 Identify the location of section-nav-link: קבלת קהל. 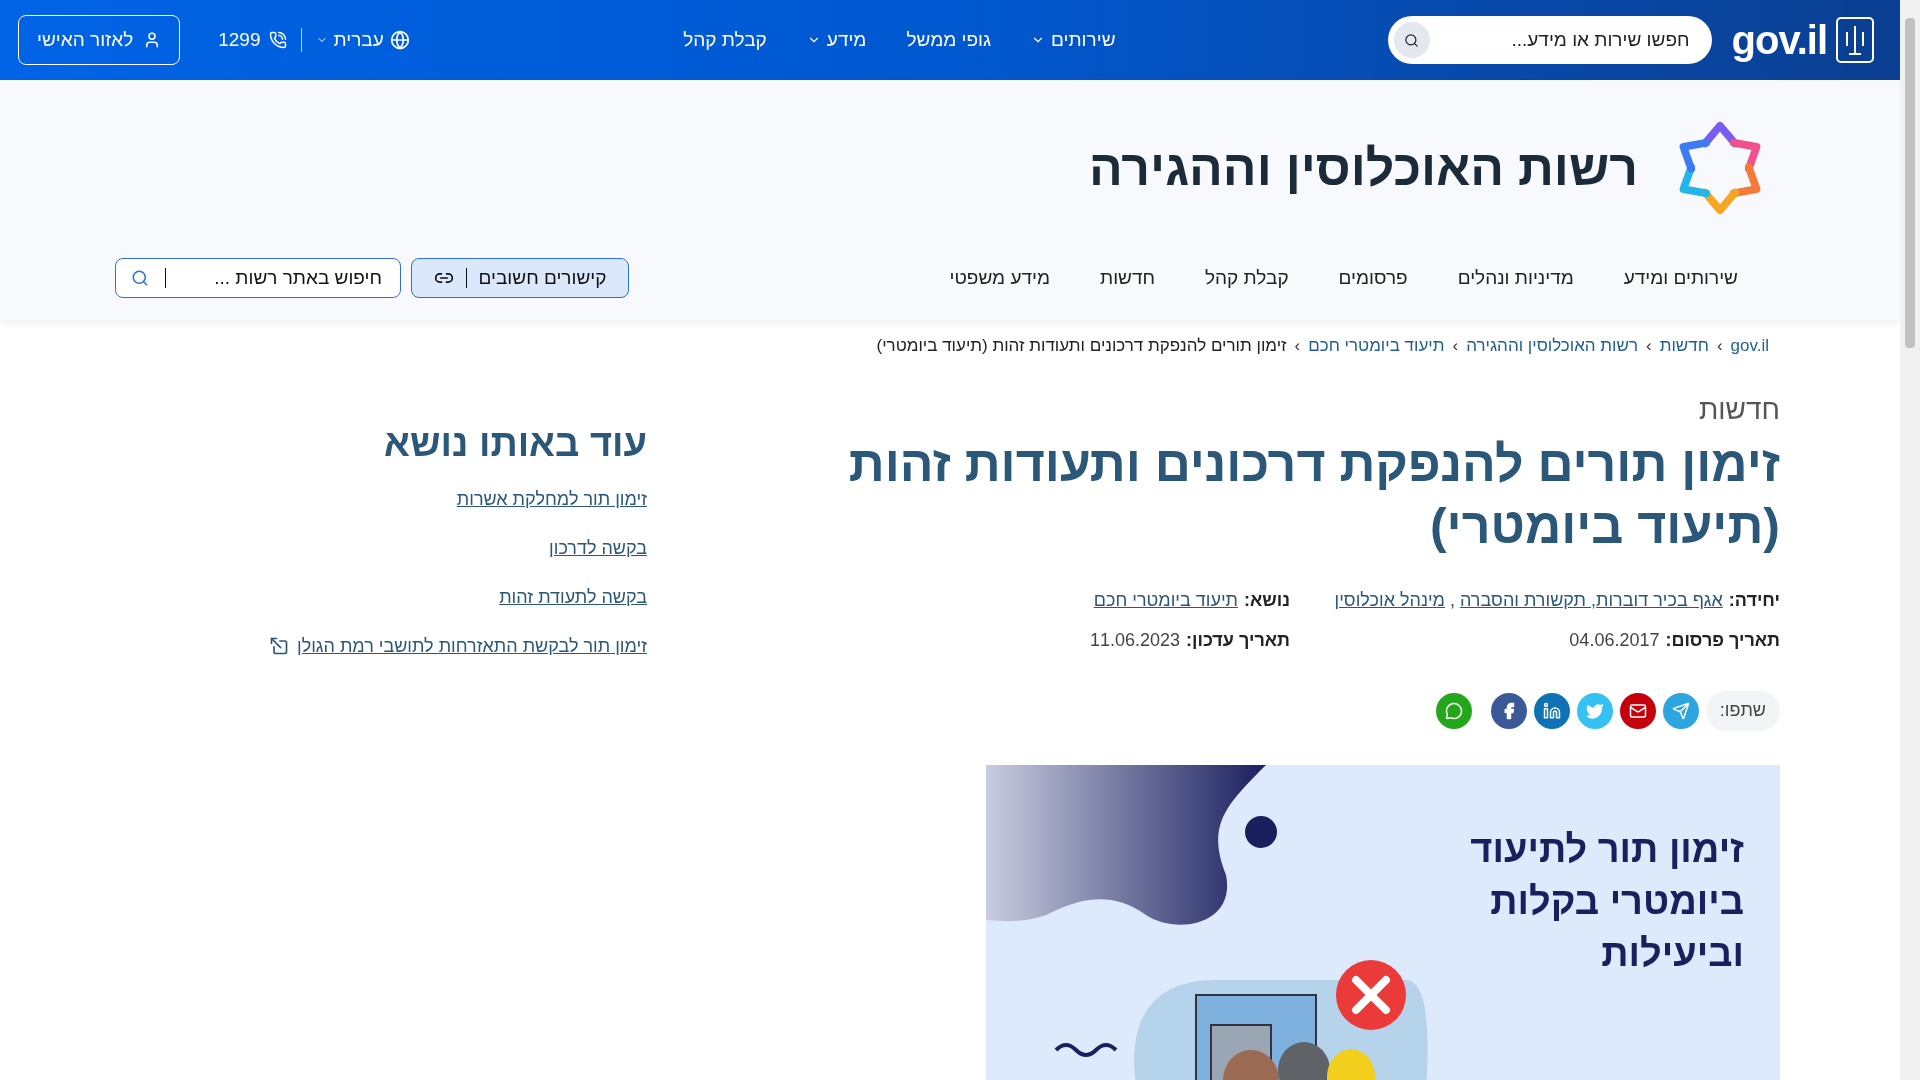
(1247, 278).